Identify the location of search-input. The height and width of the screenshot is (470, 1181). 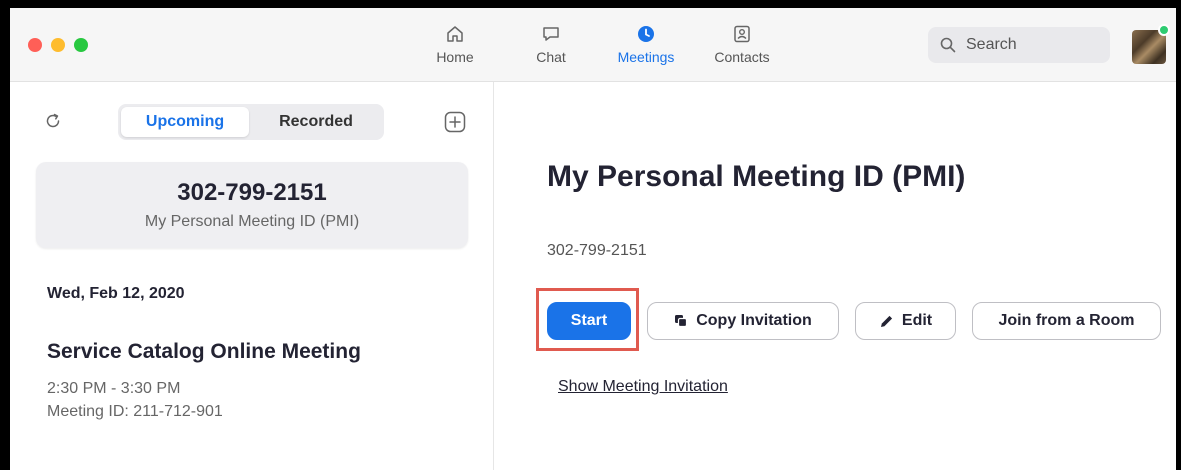
(1031, 45).